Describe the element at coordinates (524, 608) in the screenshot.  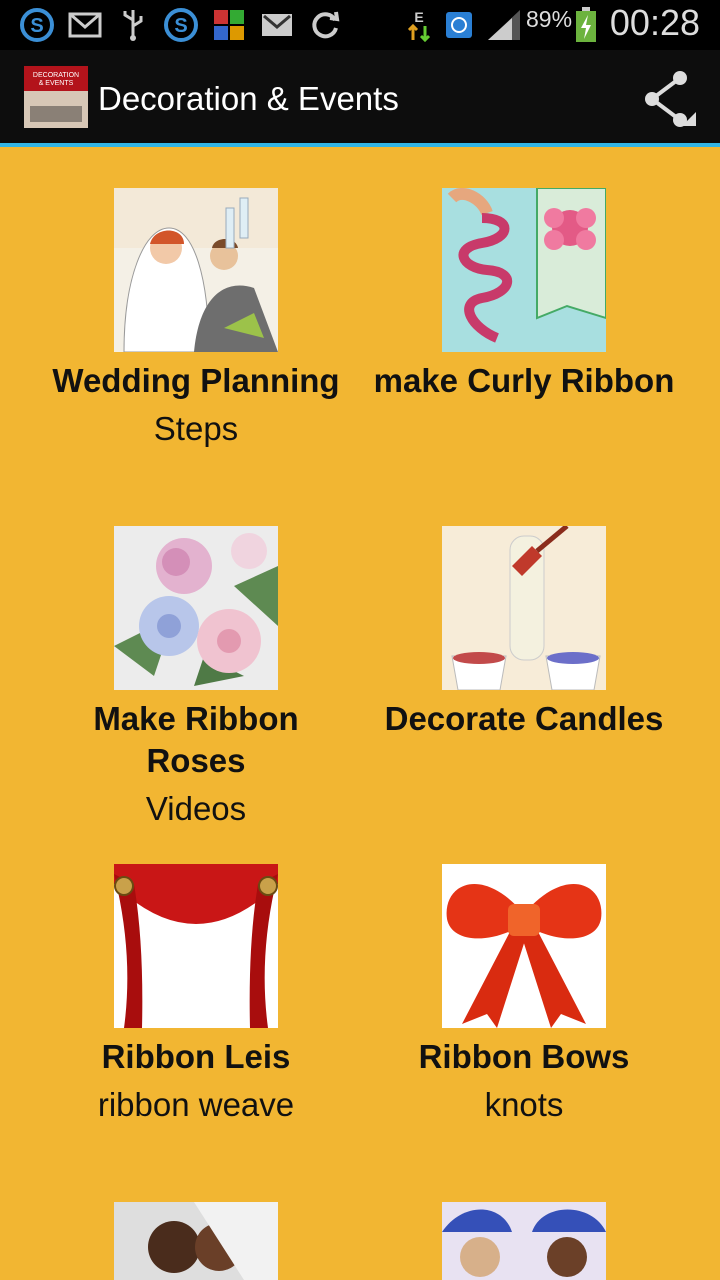
I see `thumbnail-candles` at that location.